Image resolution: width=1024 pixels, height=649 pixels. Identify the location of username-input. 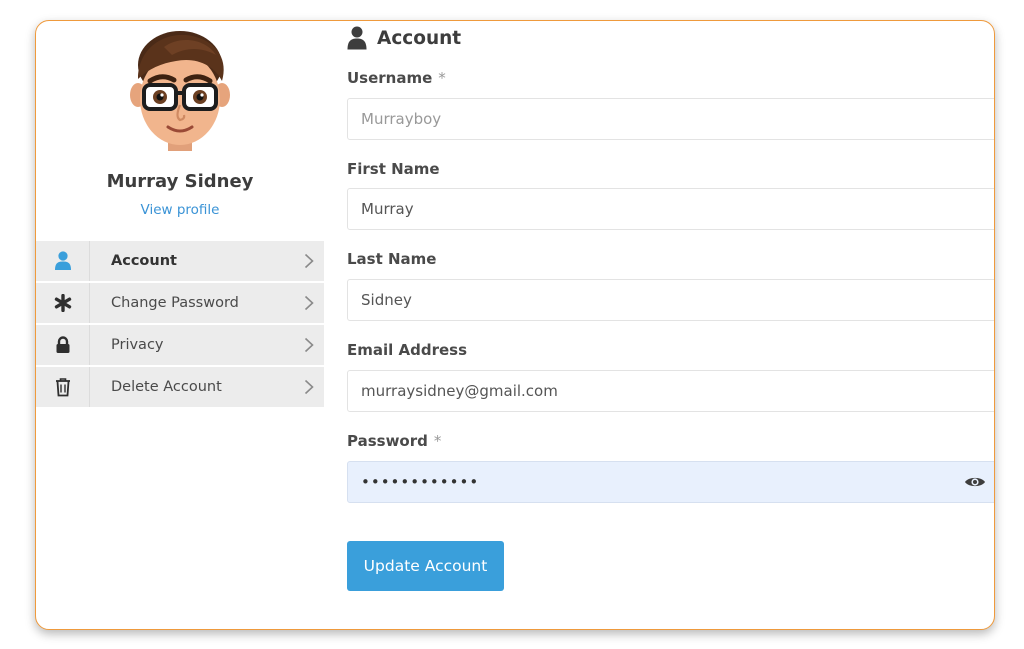
(670, 119).